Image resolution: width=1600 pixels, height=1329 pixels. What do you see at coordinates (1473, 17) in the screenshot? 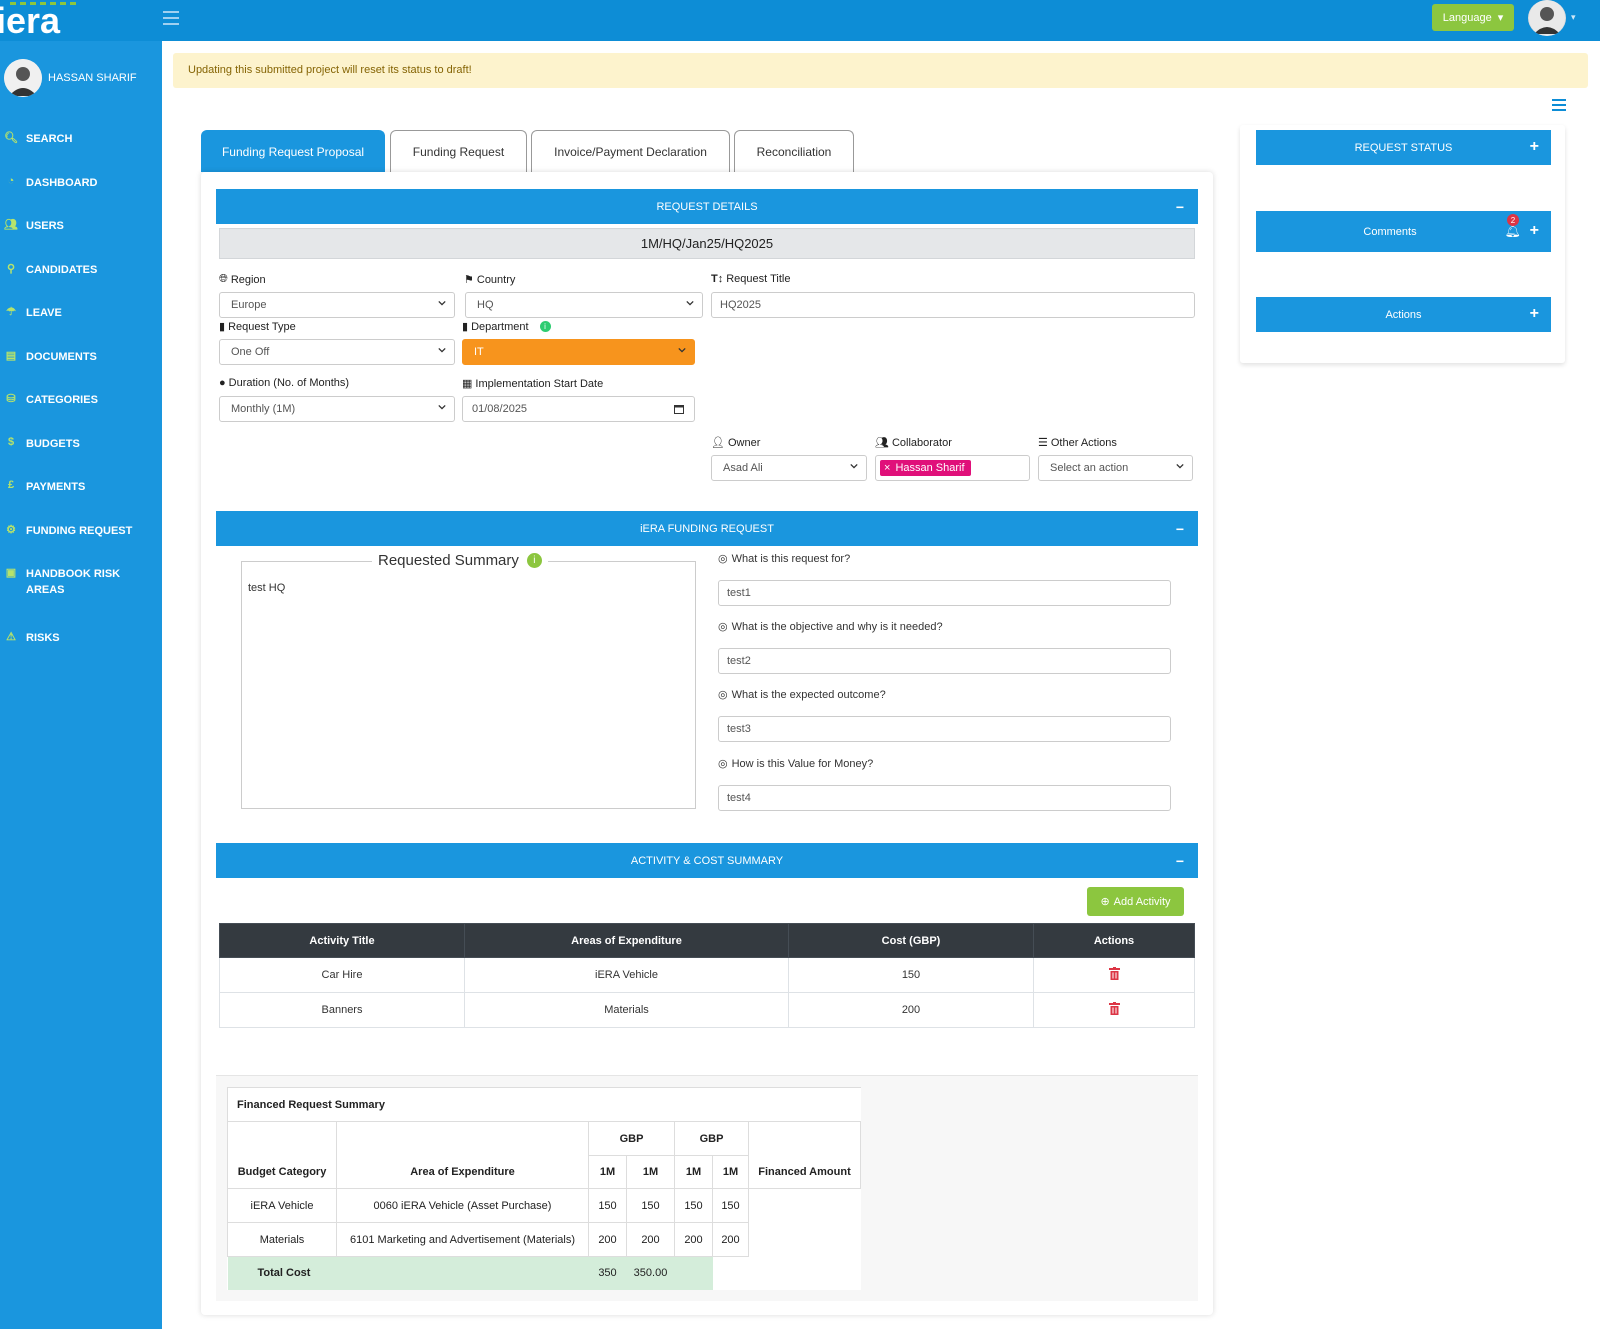
I see `language-button: Language ▾` at bounding box center [1473, 17].